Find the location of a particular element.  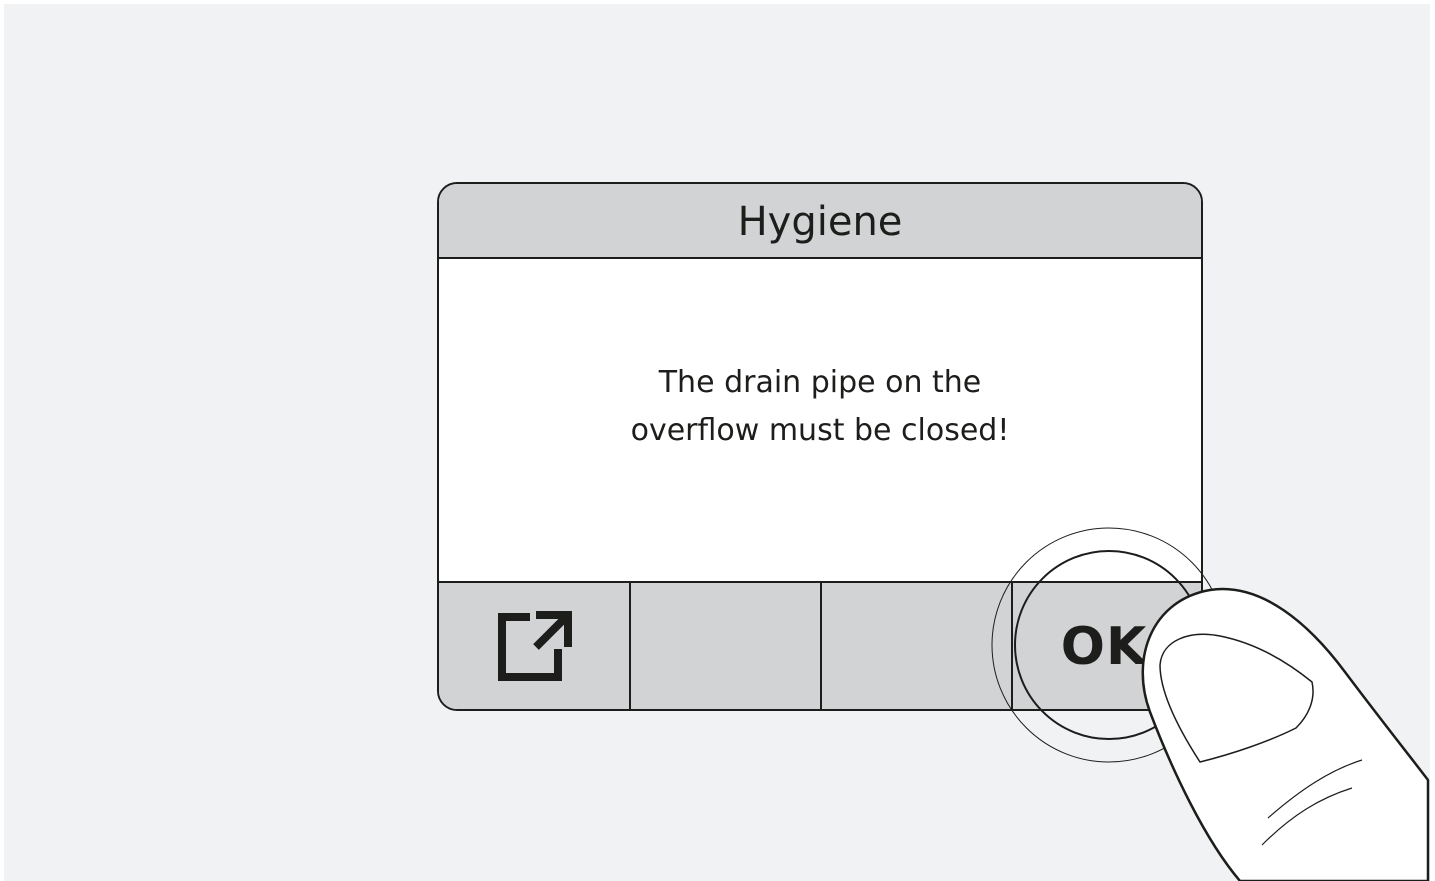

export-icon is located at coordinates (534, 647).